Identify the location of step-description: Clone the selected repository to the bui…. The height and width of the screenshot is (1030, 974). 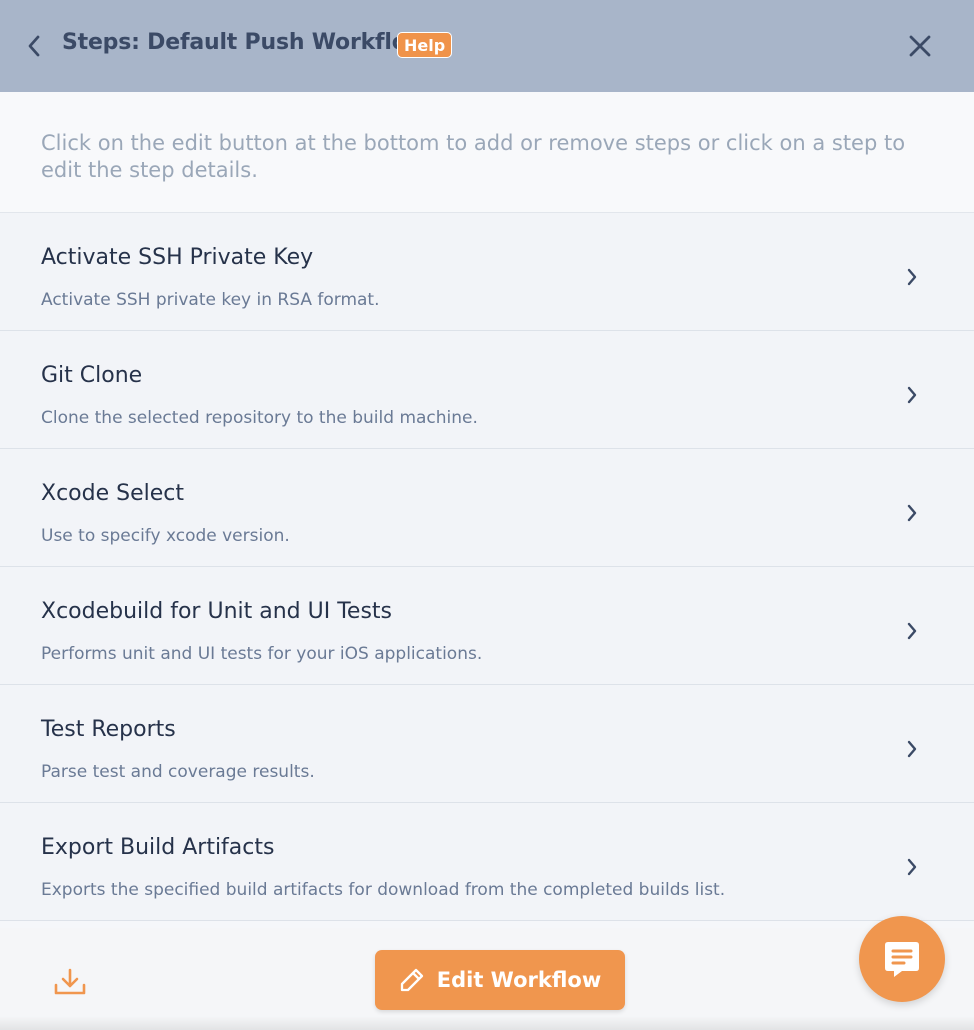
(259, 418).